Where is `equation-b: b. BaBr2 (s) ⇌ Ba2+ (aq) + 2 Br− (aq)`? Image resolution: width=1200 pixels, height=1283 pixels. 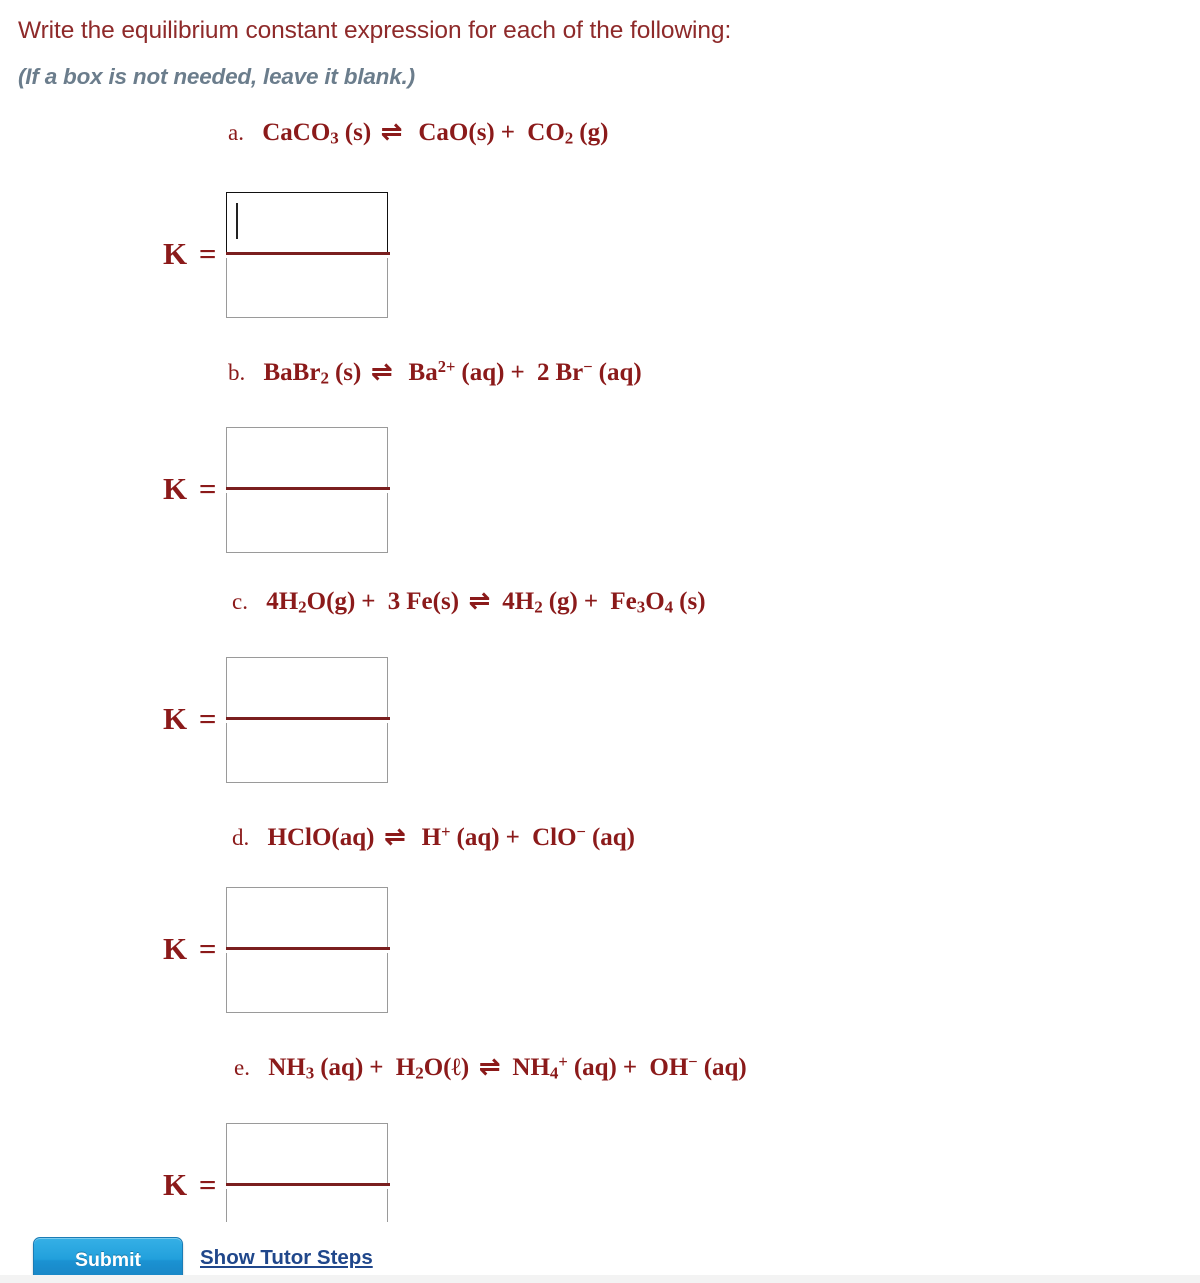
equation-b: b. BaBr2 (s) ⇌ Ba2+ (aq) + 2 Br− (aq) is located at coordinates (714, 373).